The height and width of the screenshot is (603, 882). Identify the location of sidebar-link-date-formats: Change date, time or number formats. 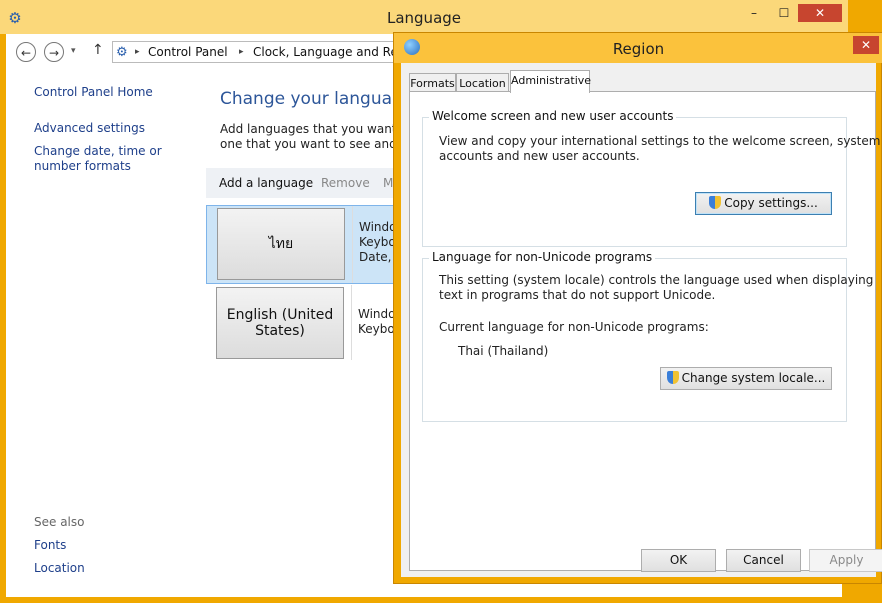
(119, 159).